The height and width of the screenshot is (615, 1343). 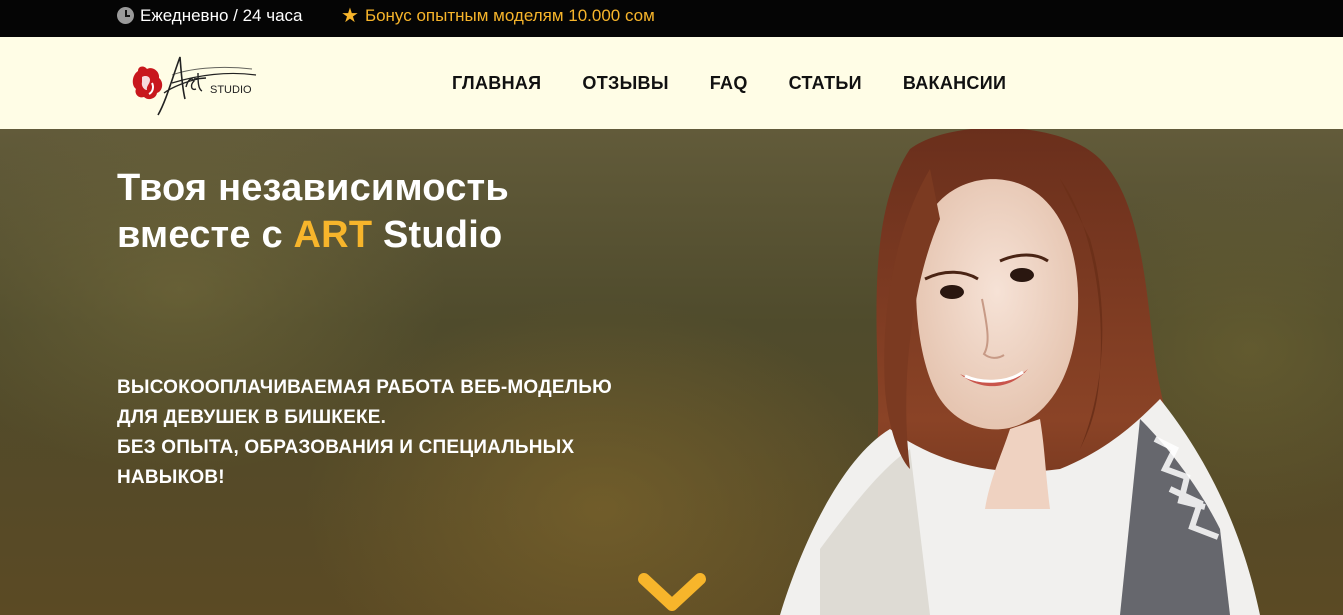 What do you see at coordinates (231, 90) in the screenshot?
I see `logo-sub-text: STUDIO` at bounding box center [231, 90].